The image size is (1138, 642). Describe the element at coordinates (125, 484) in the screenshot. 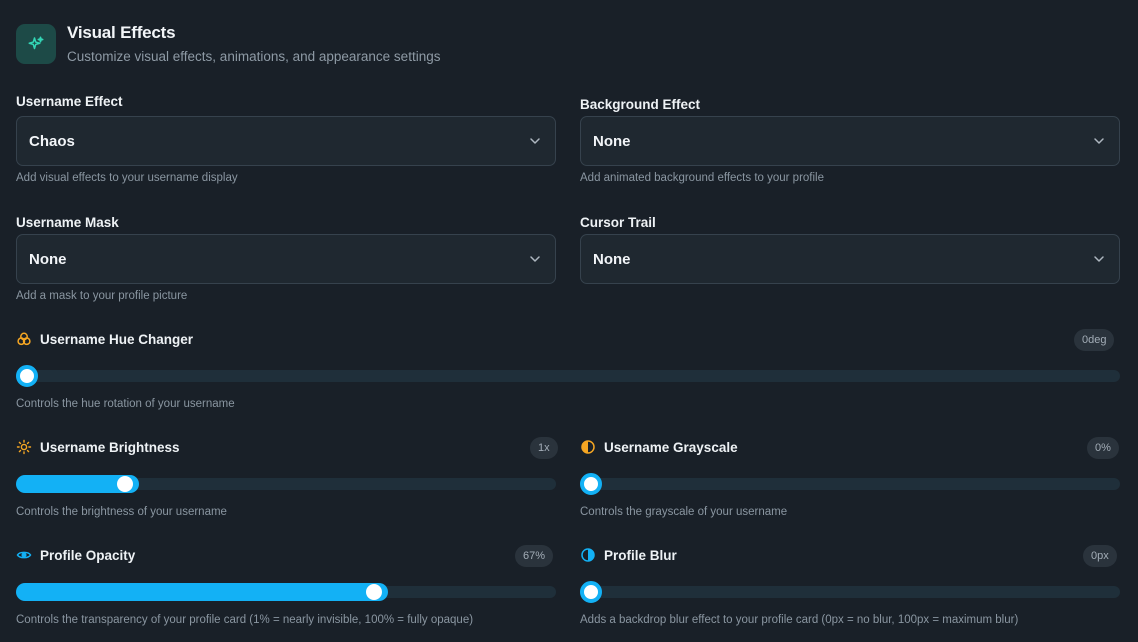

I see `brightness-slider-thumb` at that location.